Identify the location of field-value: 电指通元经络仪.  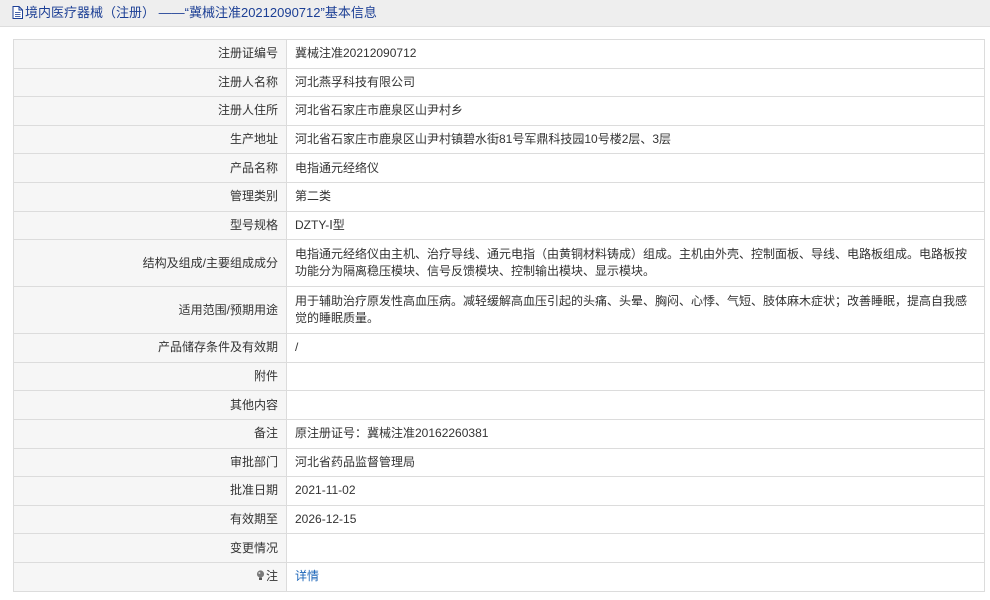
(635, 168).